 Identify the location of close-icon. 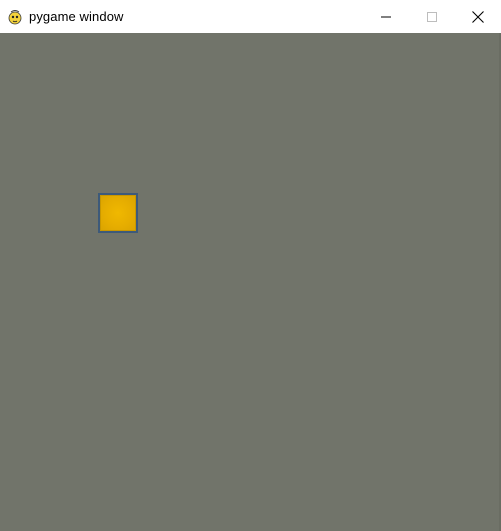
(478, 16).